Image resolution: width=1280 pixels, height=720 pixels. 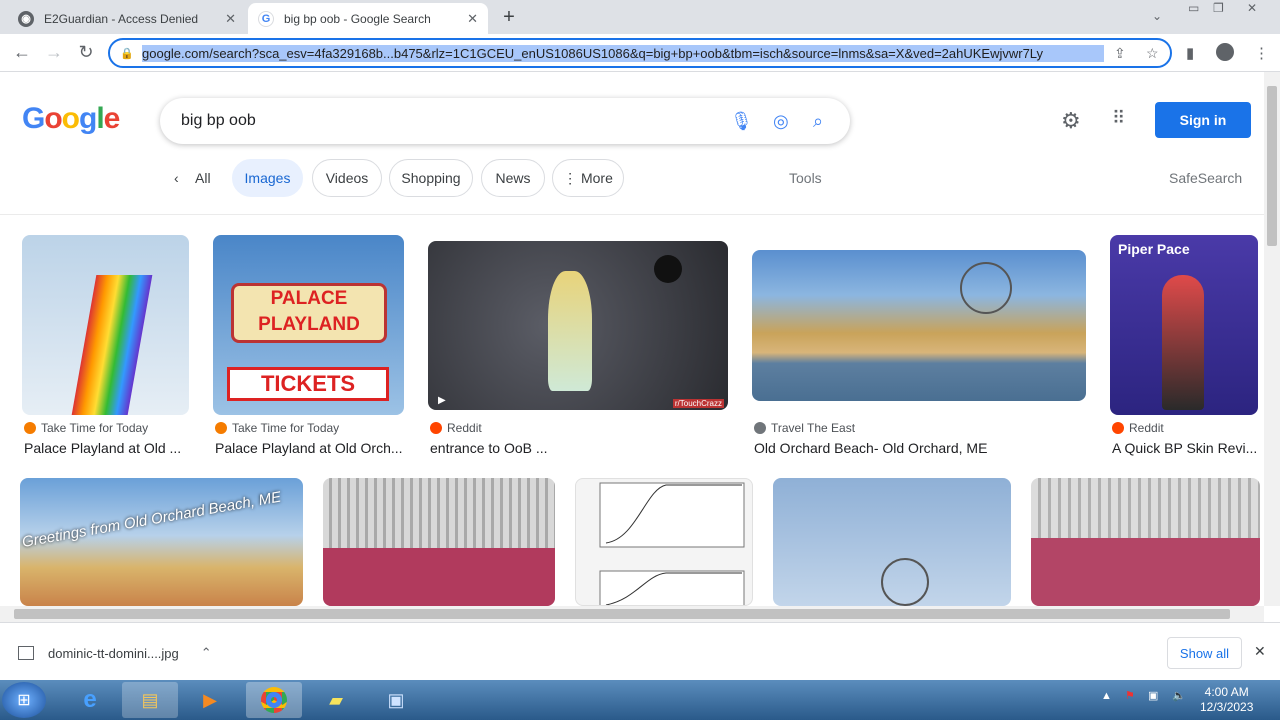 What do you see at coordinates (698, 403) in the screenshot?
I see `watermark-text: r/TouchCrazz` at bounding box center [698, 403].